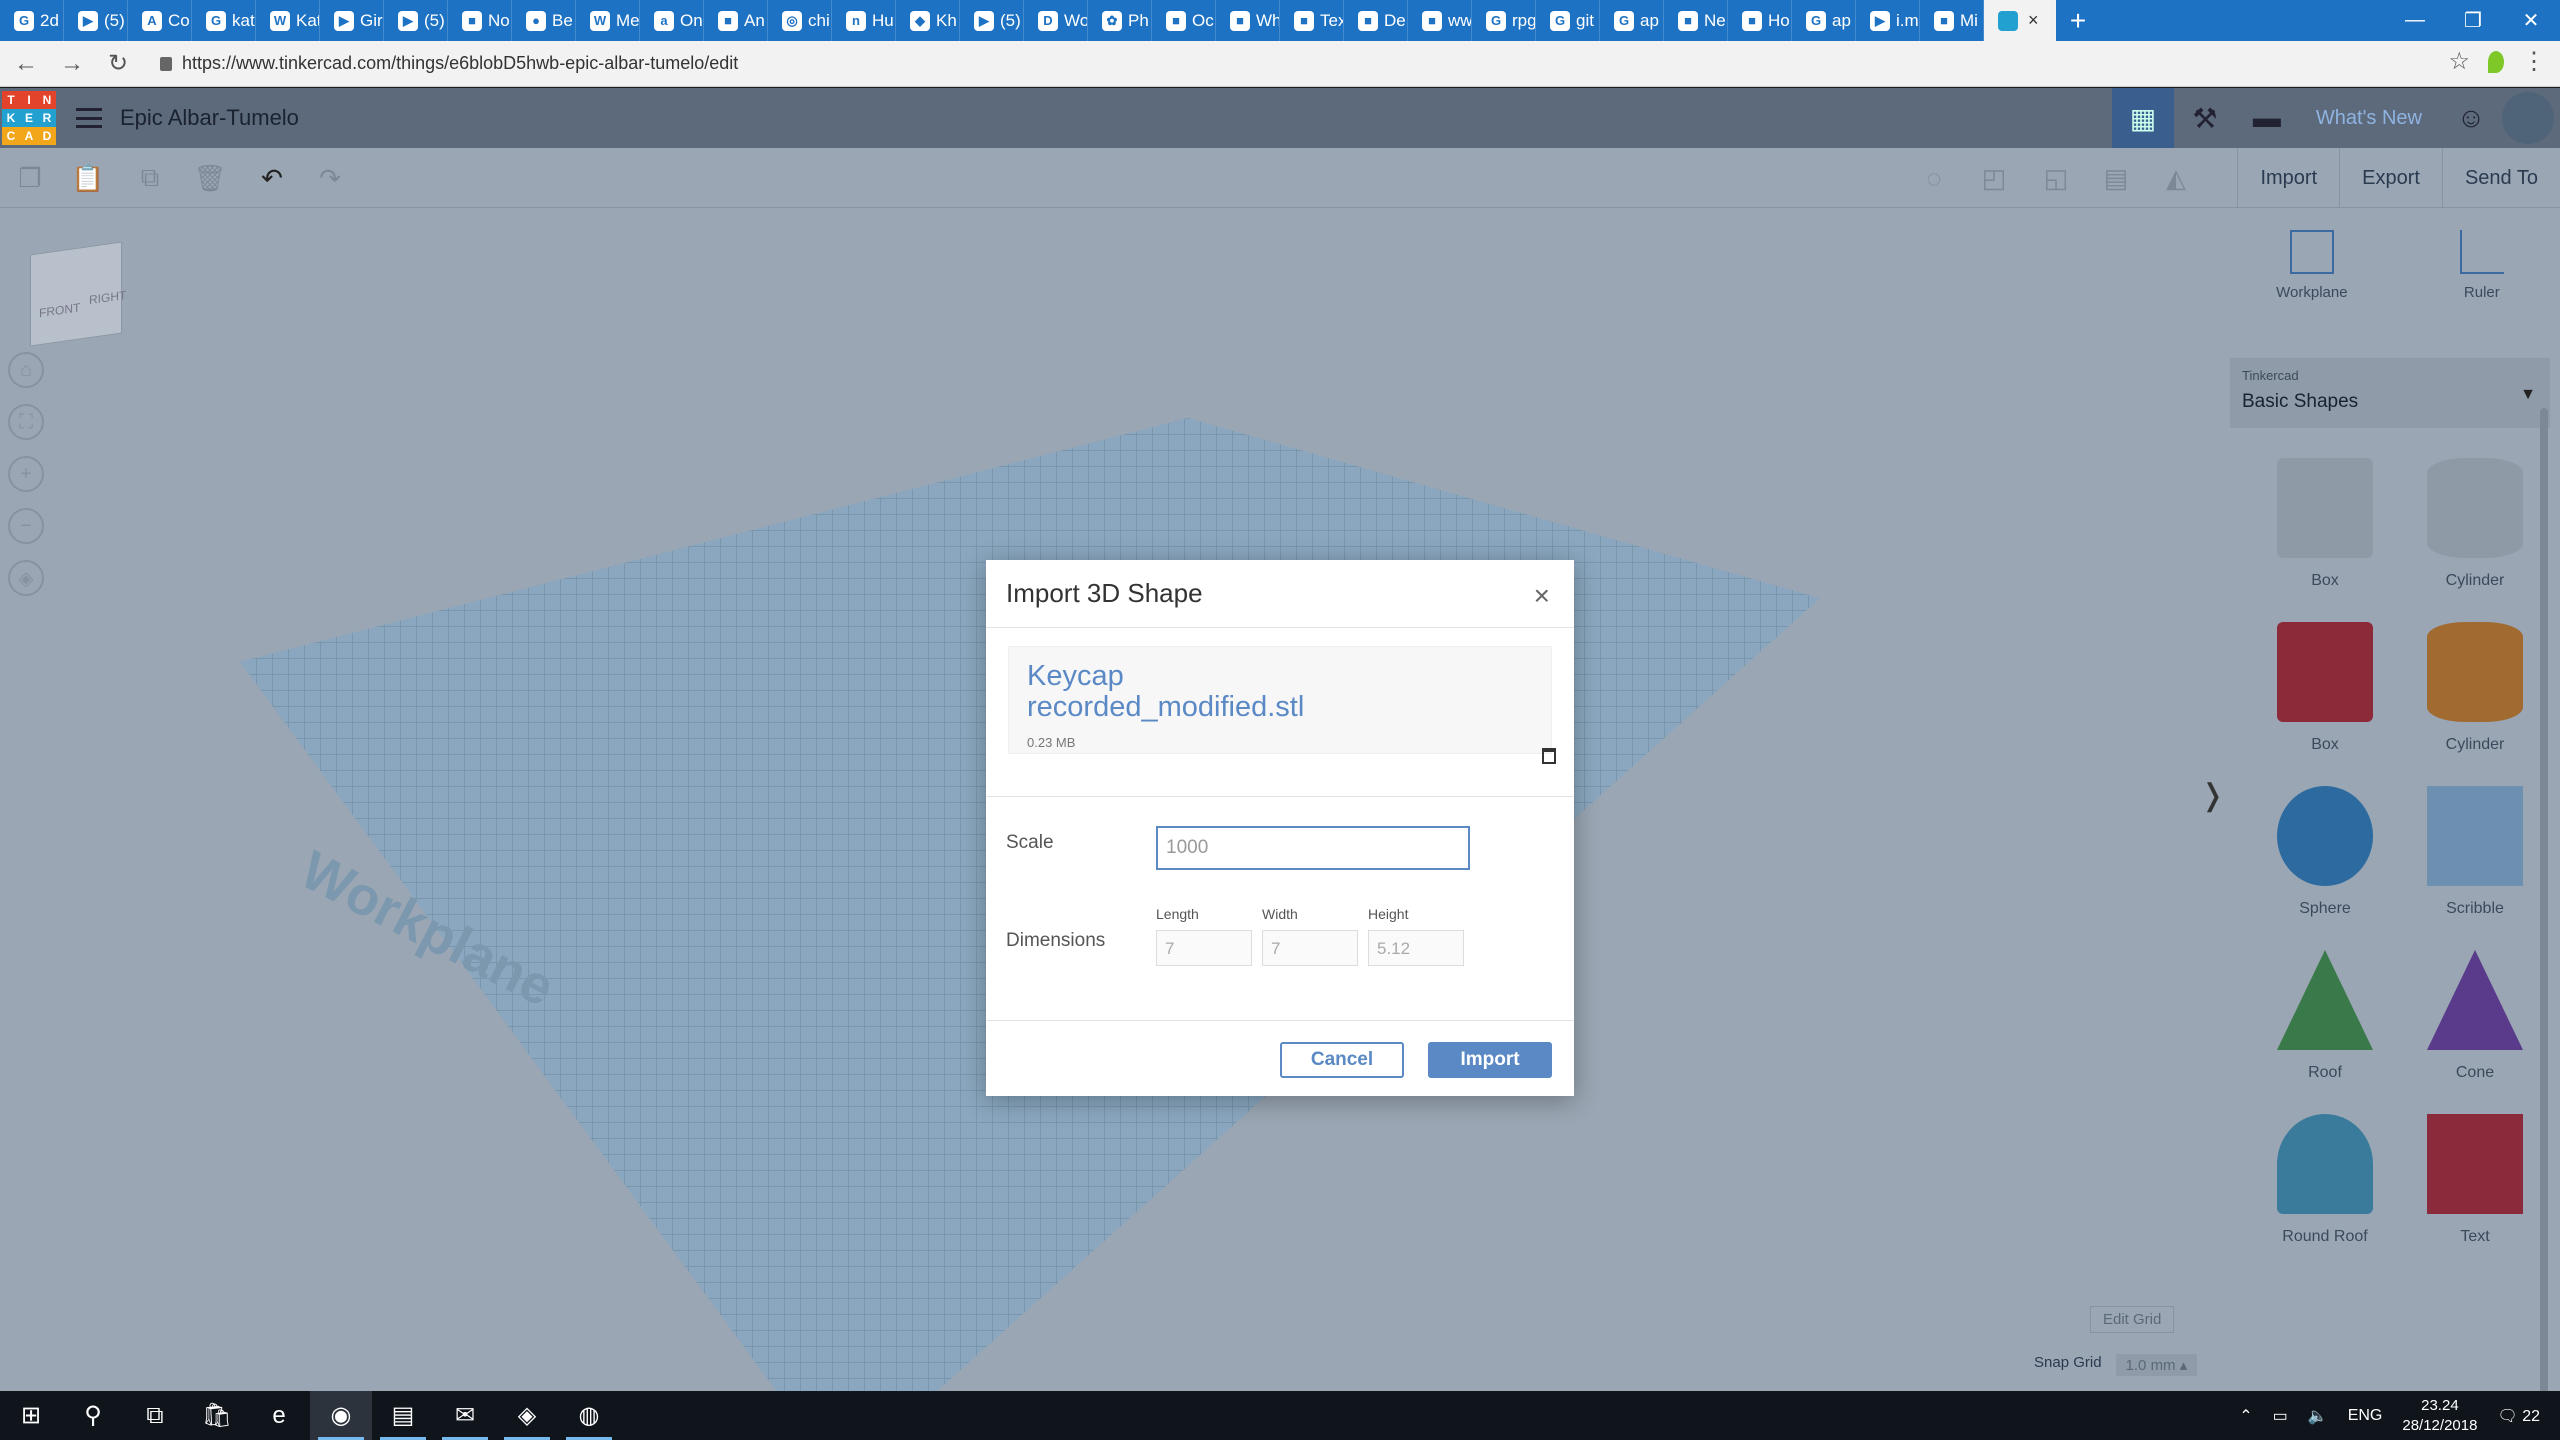  What do you see at coordinates (480, 20) in the screenshot?
I see `browser-tab: ■ No` at bounding box center [480, 20].